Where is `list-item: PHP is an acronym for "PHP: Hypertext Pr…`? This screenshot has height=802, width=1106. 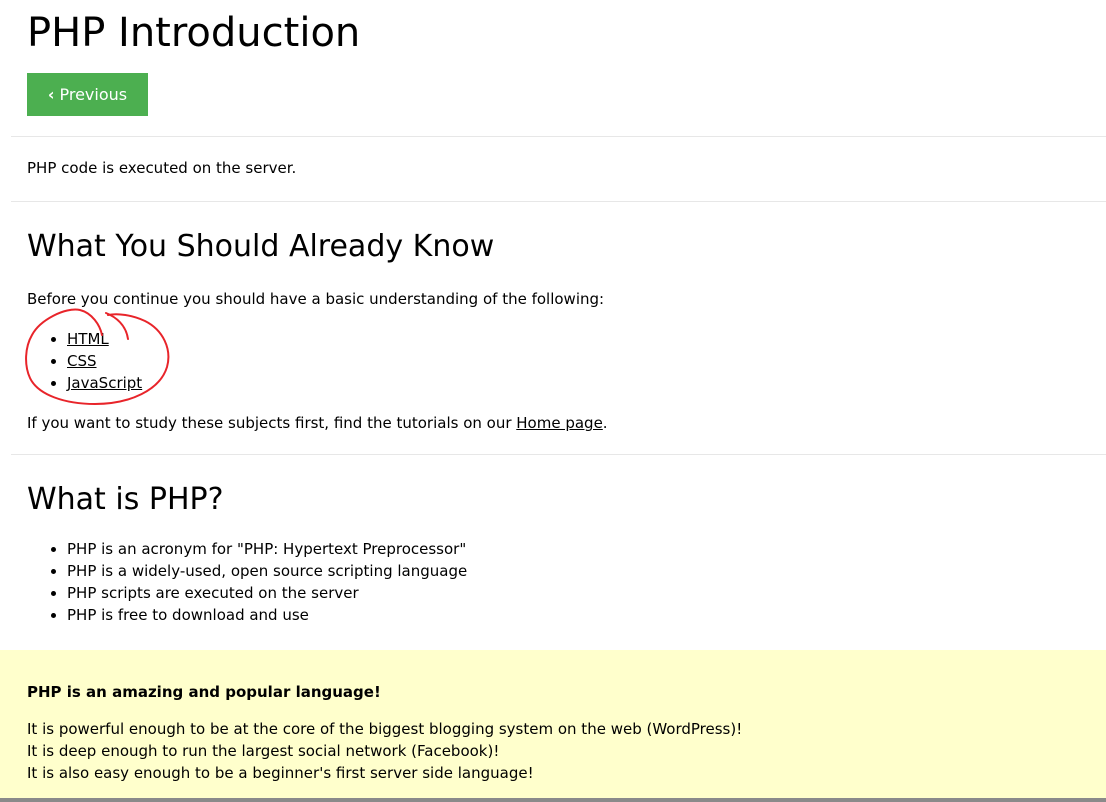
list-item: PHP is an acronym for "PHP: Hypertext Pr… is located at coordinates (267, 549).